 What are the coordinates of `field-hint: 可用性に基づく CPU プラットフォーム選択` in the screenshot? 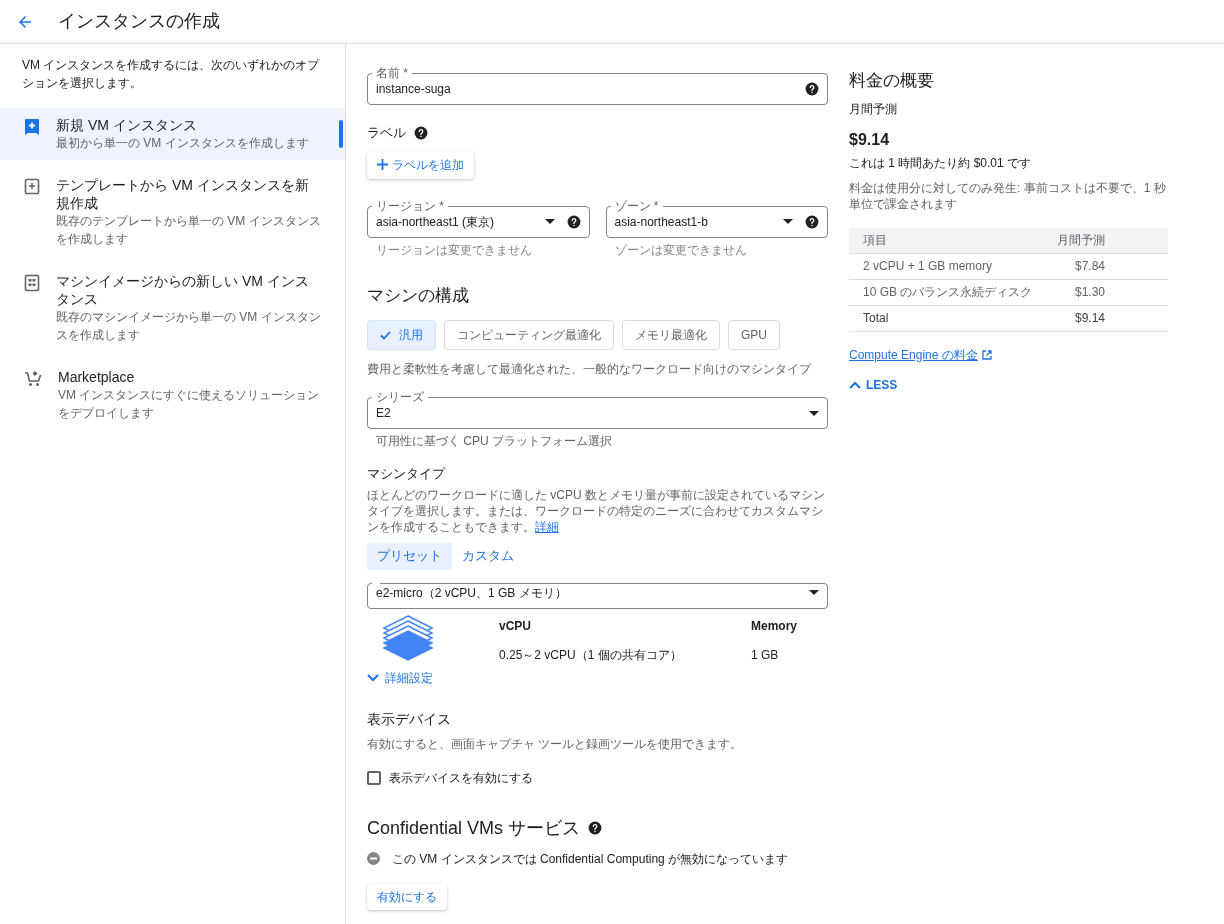 It's located at (494, 441).